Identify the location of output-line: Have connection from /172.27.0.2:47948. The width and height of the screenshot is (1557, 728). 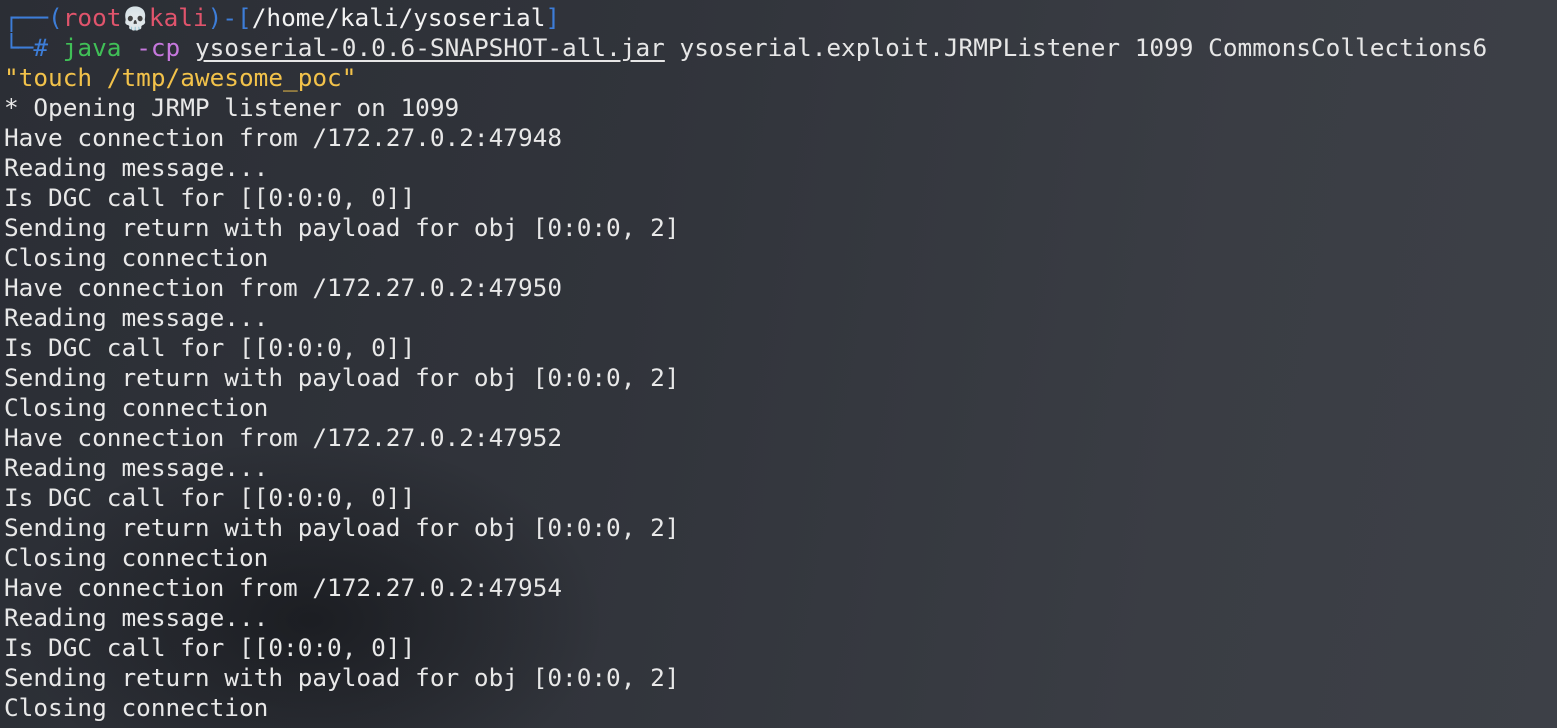
(283, 137).